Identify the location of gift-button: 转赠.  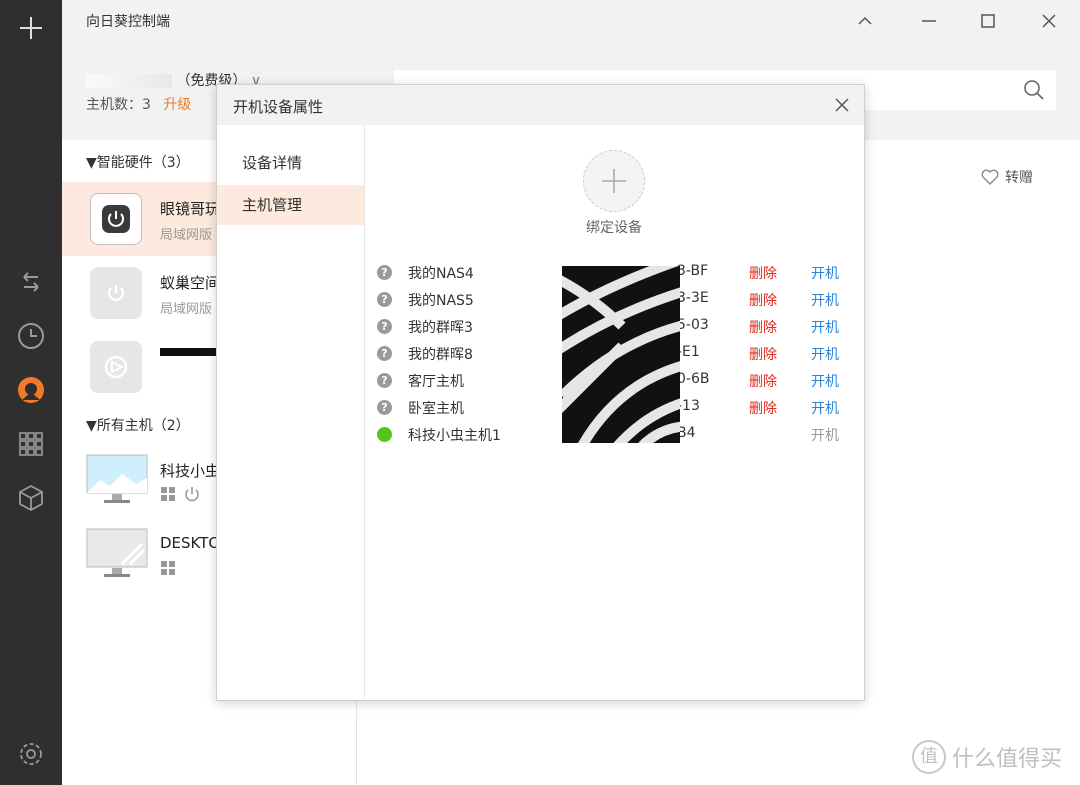
(1007, 177).